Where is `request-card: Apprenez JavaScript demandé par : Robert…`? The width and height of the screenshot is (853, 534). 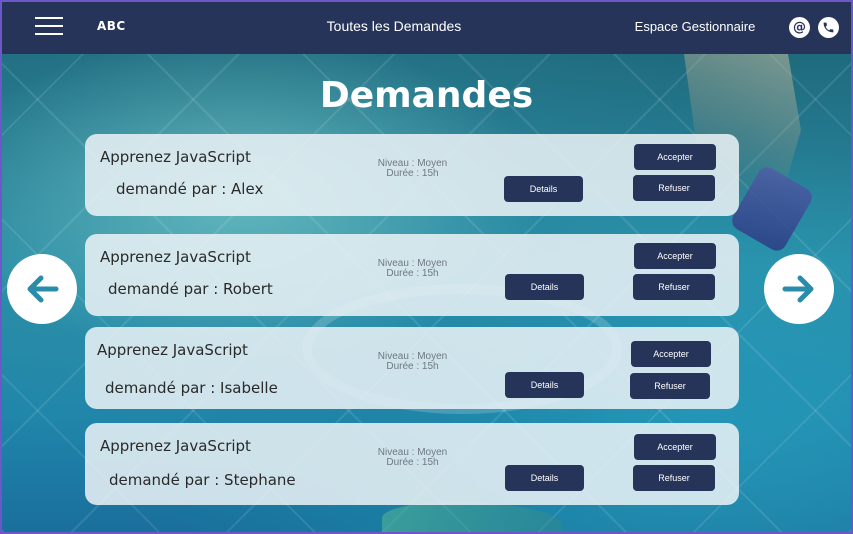 request-card: Apprenez JavaScript demandé par : Robert… is located at coordinates (412, 275).